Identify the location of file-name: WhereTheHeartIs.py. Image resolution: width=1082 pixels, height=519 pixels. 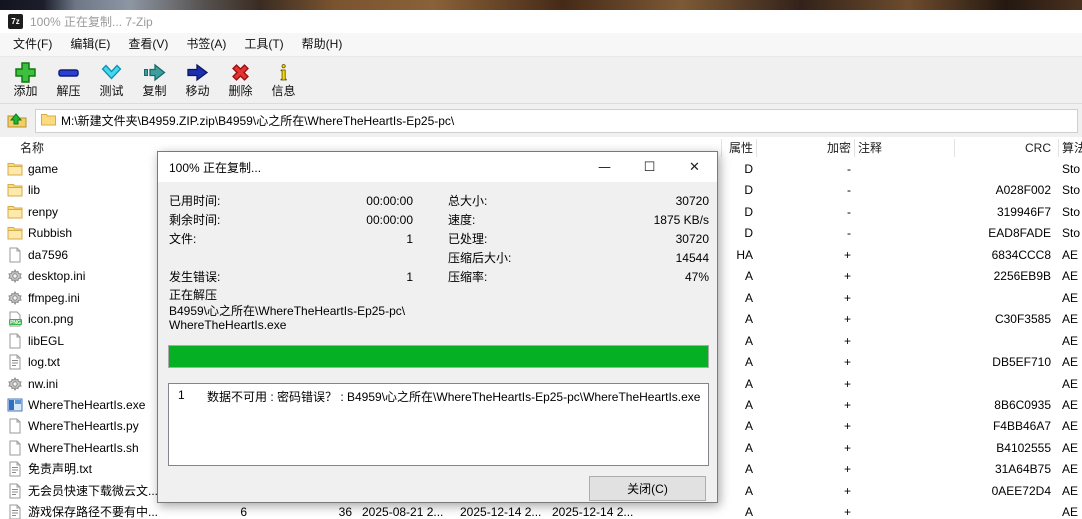
(83, 426).